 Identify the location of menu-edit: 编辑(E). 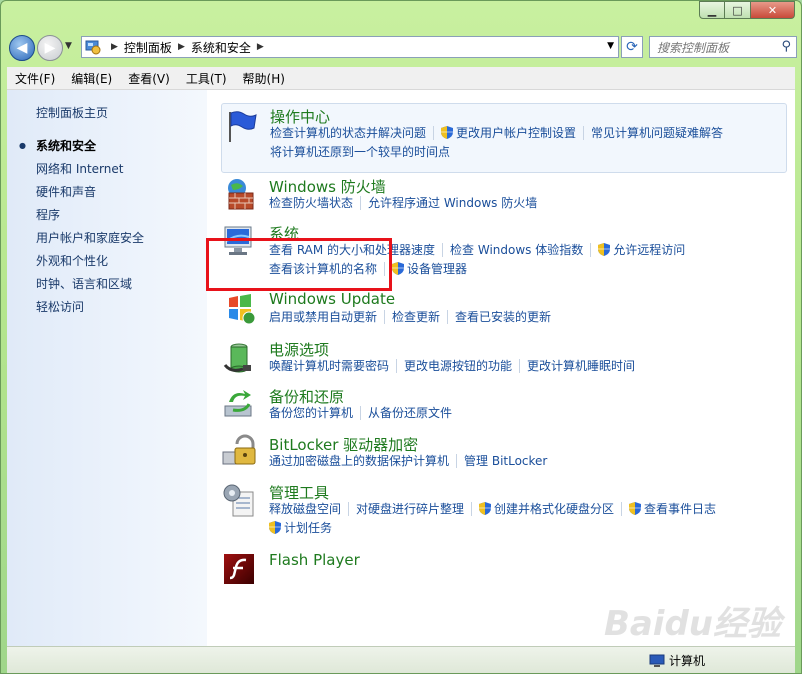
(91, 78).